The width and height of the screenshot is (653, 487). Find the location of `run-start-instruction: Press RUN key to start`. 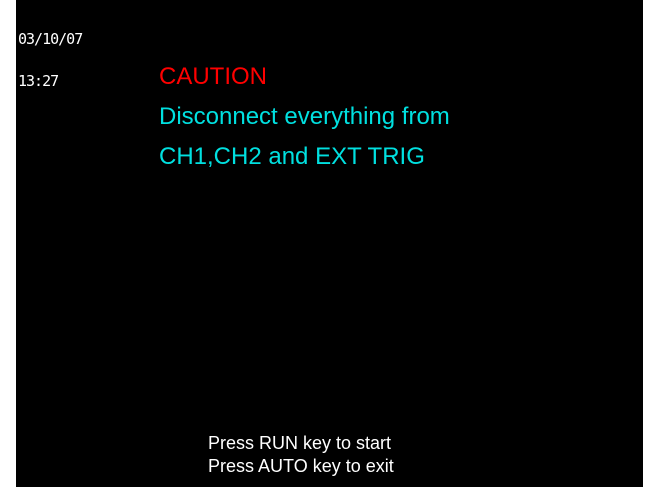

run-start-instruction: Press RUN key to start is located at coordinates (300, 443).